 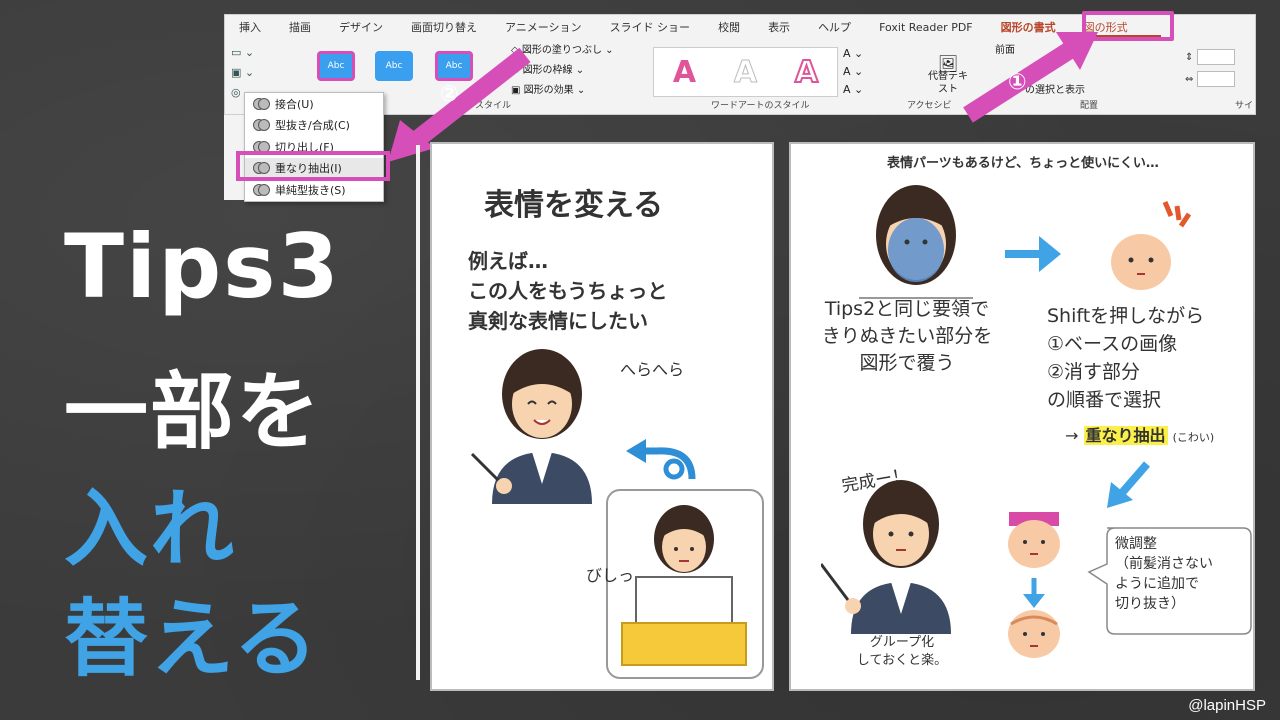 What do you see at coordinates (261, 189) in the screenshot?
I see `subtract-icon` at bounding box center [261, 189].